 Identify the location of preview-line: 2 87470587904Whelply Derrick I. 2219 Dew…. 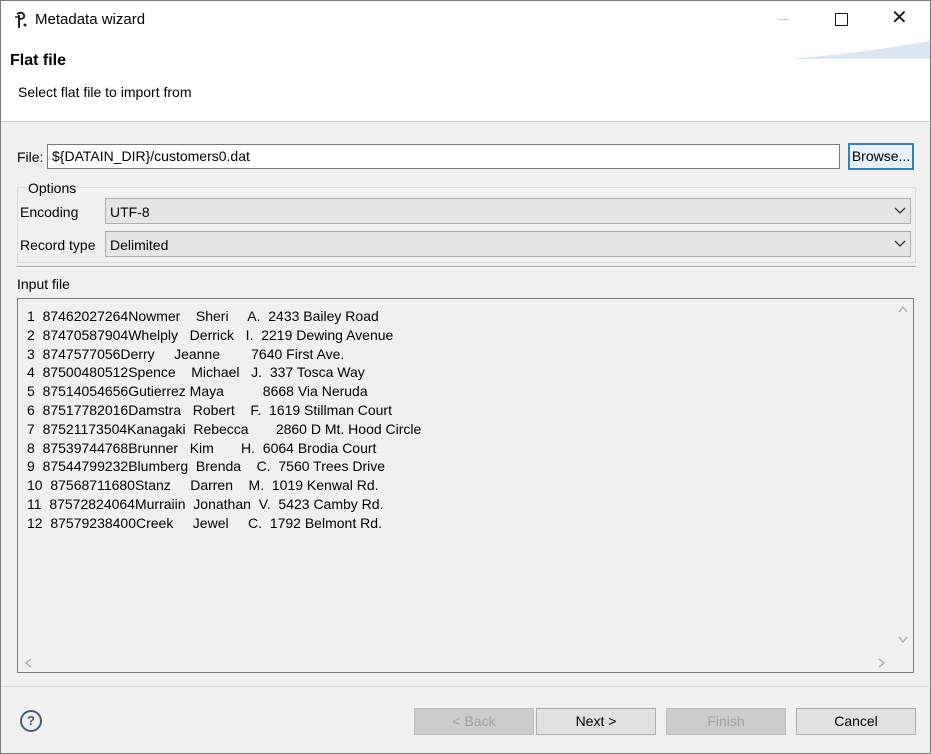
(210, 334).